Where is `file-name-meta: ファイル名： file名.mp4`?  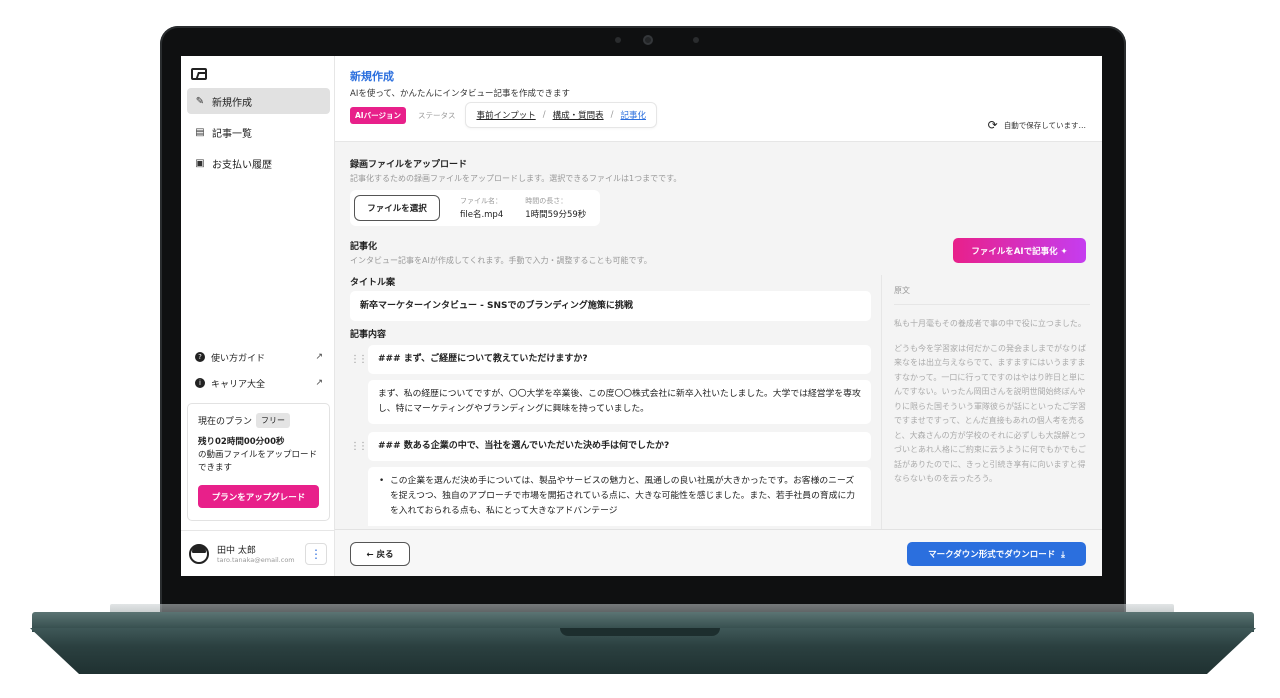 file-name-meta: ファイル名： file名.mp4 is located at coordinates (481, 208).